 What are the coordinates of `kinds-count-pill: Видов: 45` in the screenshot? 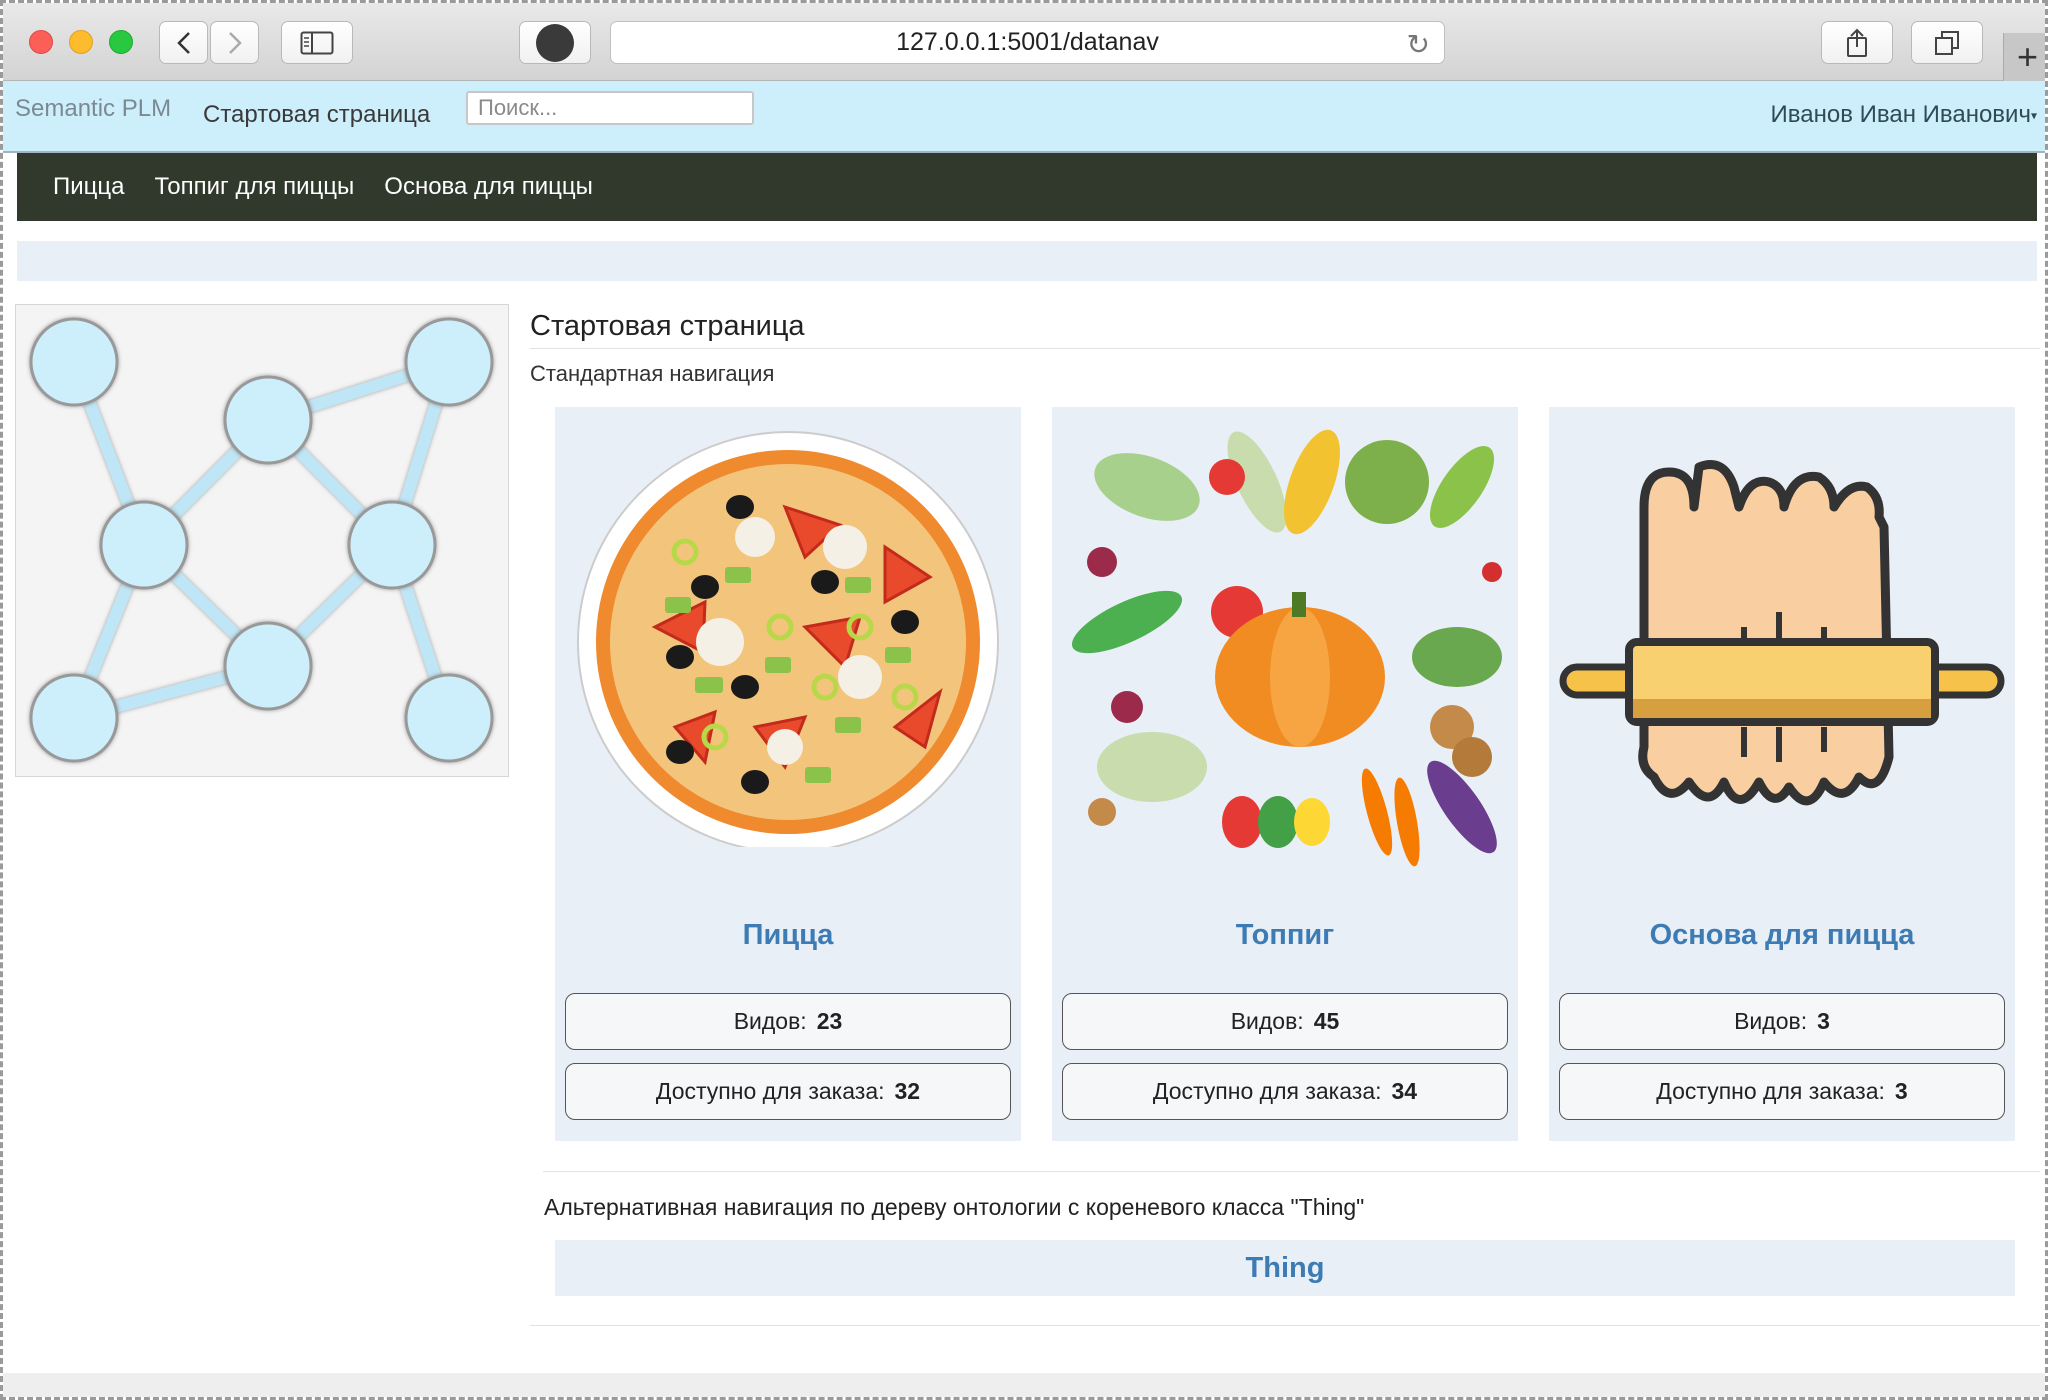 It's located at (1285, 1021).